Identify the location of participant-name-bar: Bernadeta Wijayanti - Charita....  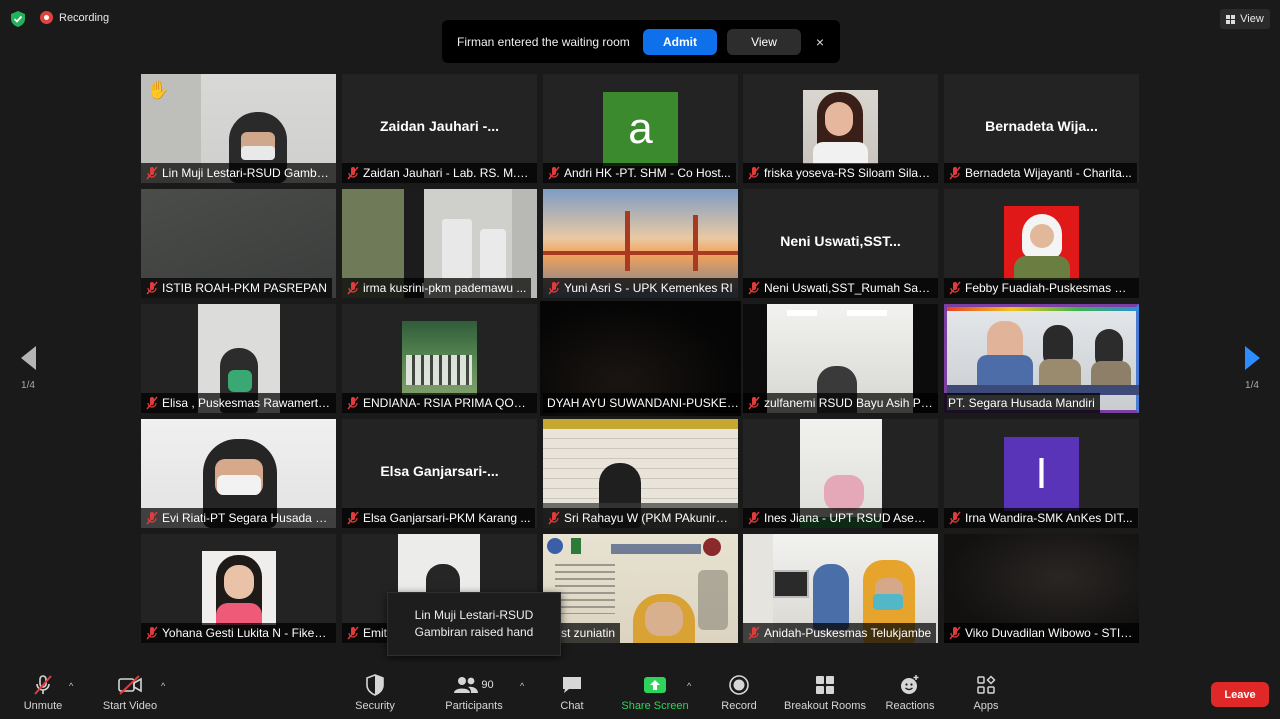
(1040, 173).